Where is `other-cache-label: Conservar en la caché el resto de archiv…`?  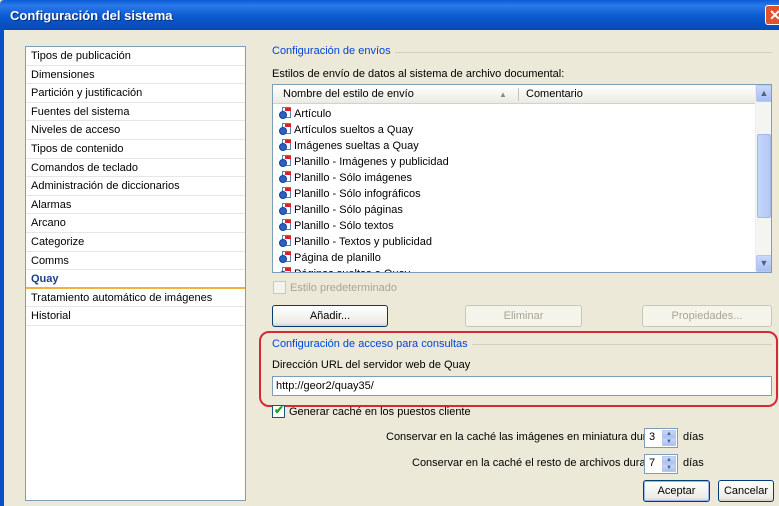
other-cache-label: Conservar en la caché el resto de archiv… is located at coordinates (538, 463).